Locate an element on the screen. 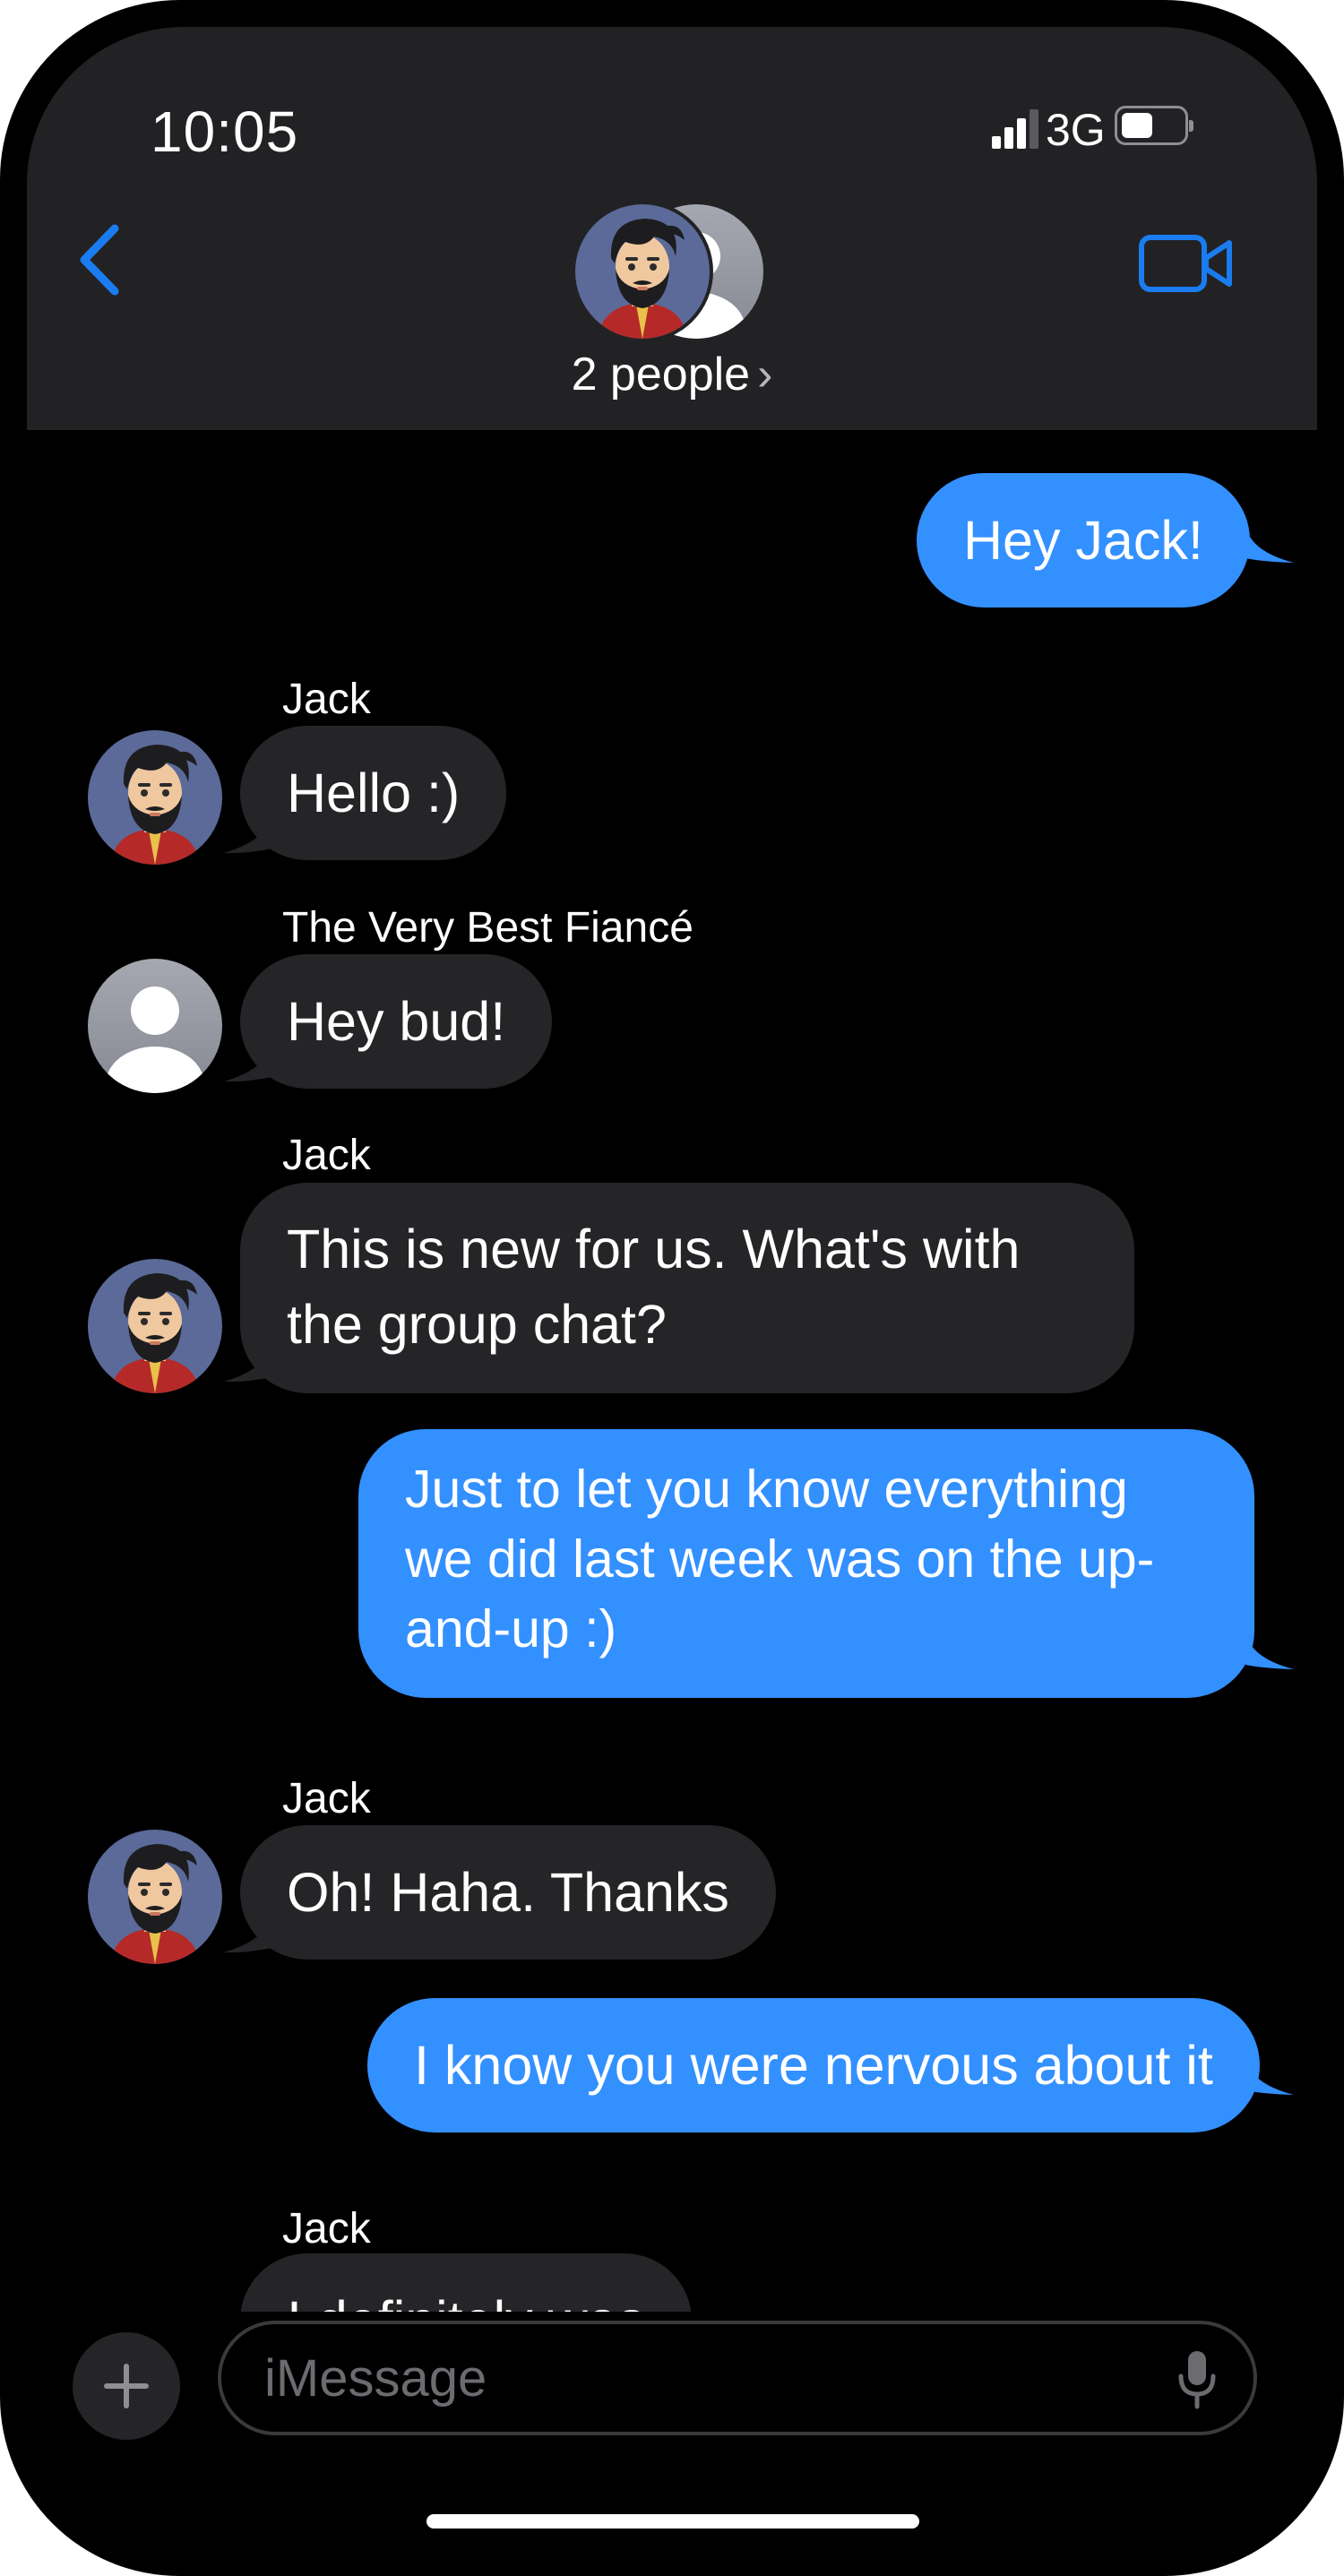 Image resolution: width=1344 pixels, height=2576 pixels. group-avatar is located at coordinates (672, 273).